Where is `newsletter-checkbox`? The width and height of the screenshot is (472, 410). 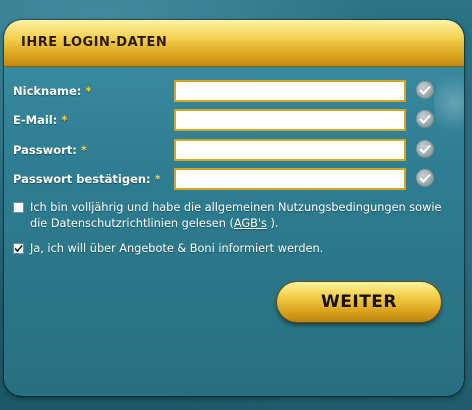 newsletter-checkbox is located at coordinates (18, 248).